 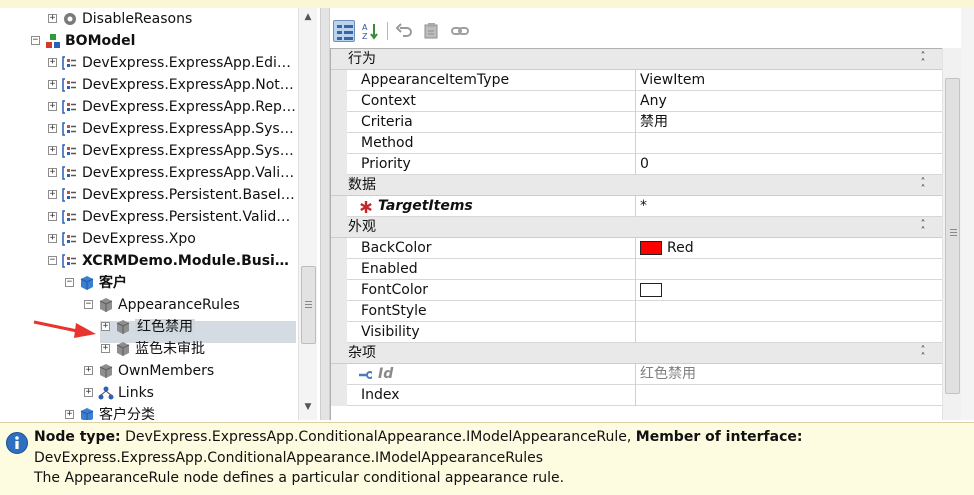 I want to click on tree-scrollbar: ▲ ▼, so click(x=307, y=214).